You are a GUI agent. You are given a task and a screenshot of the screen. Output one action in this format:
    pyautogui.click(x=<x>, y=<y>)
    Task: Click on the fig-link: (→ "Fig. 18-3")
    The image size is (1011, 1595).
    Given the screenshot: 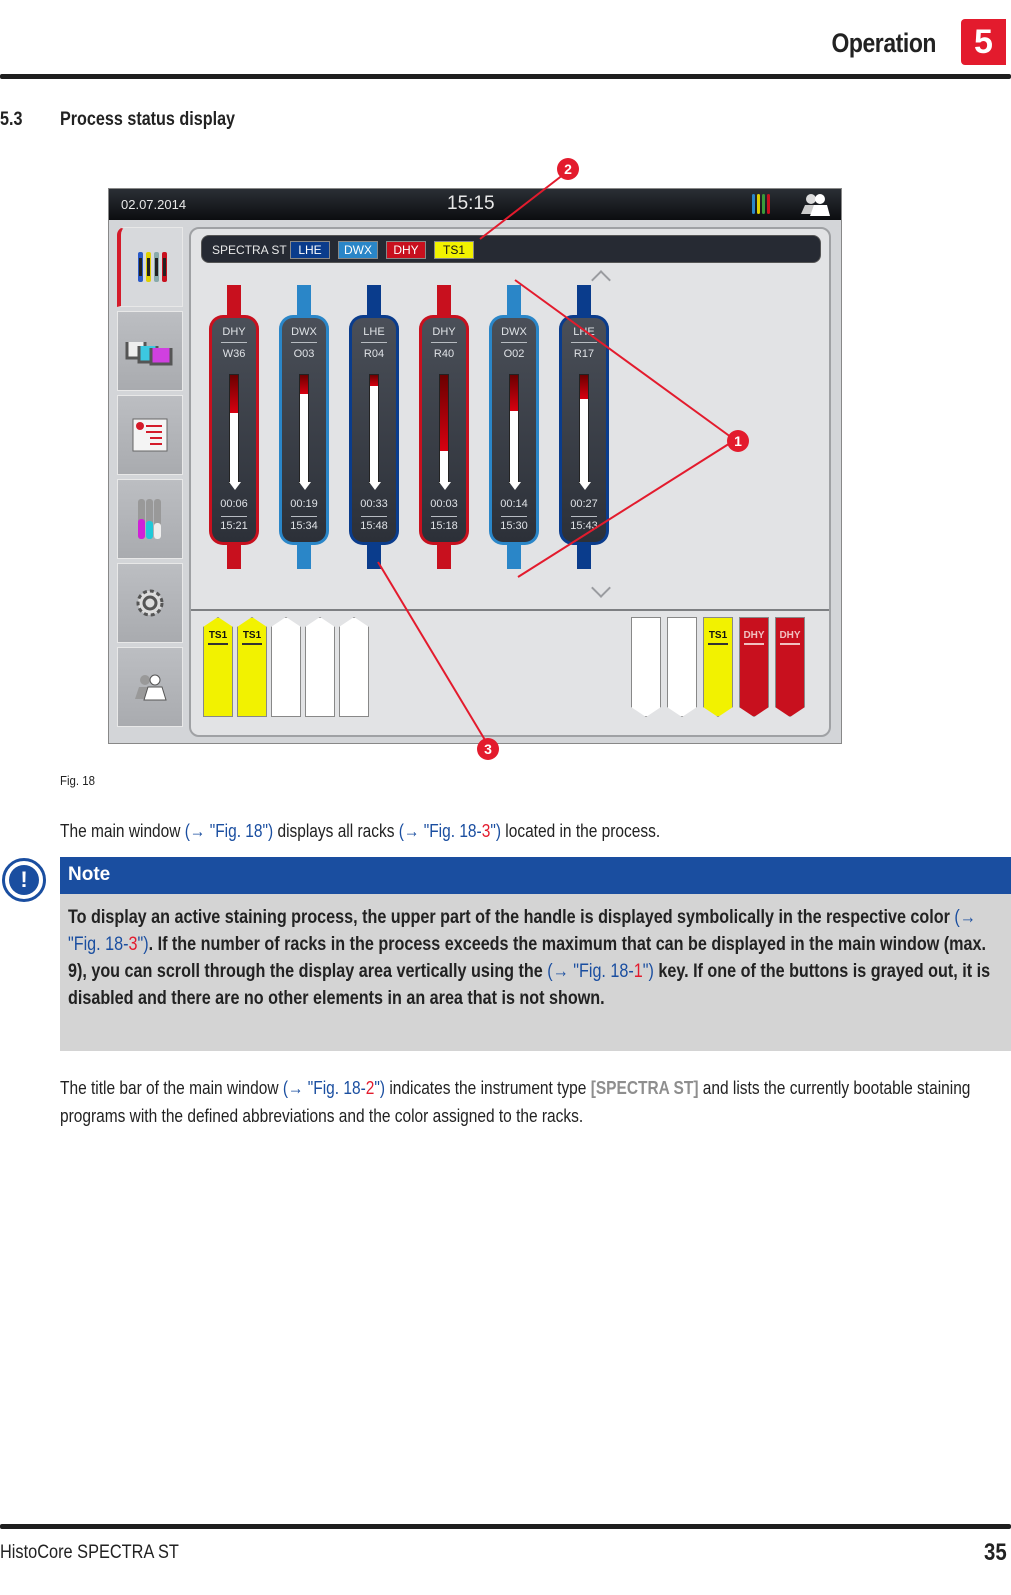 What is the action you would take?
    pyautogui.click(x=450, y=831)
    